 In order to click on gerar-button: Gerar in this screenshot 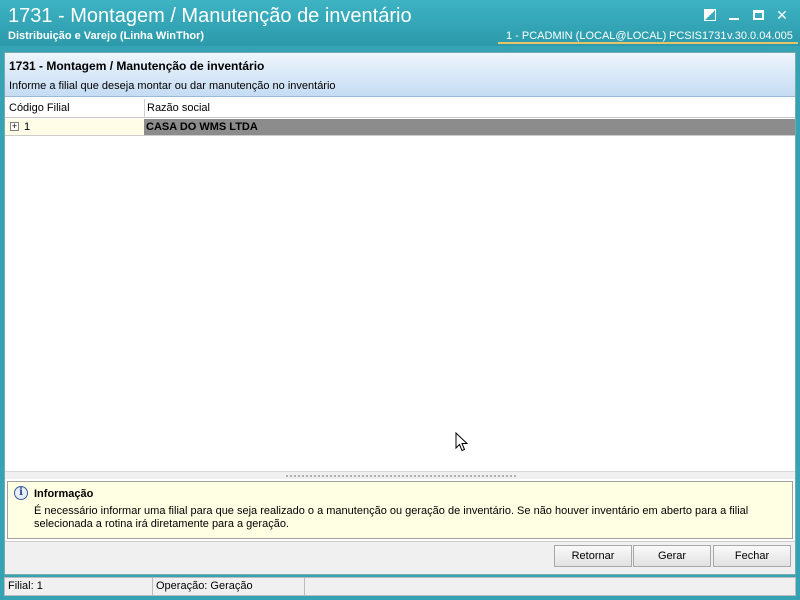, I will do `click(672, 556)`.